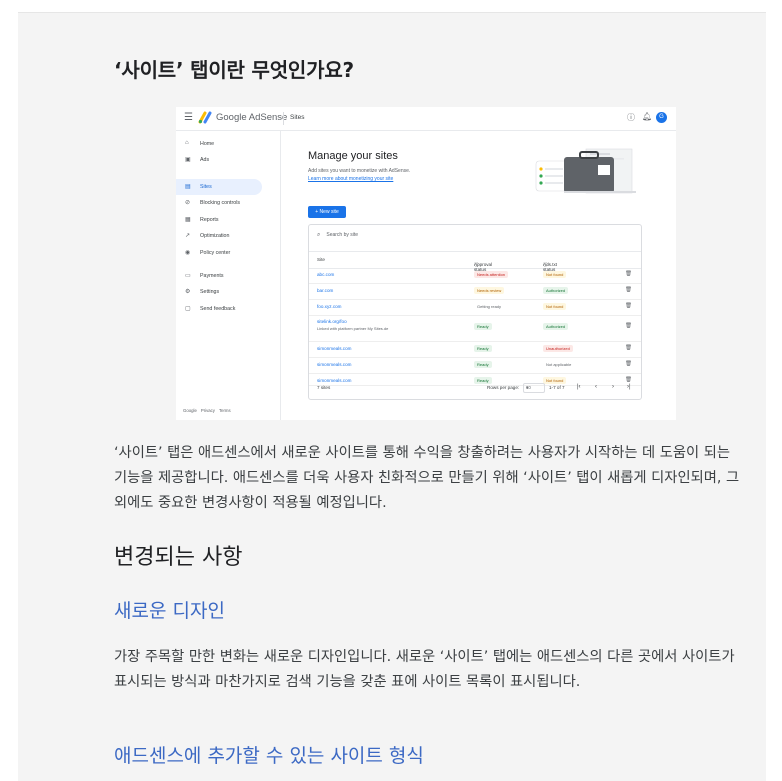  Describe the element at coordinates (558, 348) in the screenshot. I see `ads-txt-status-badge: Unauthorized` at that location.